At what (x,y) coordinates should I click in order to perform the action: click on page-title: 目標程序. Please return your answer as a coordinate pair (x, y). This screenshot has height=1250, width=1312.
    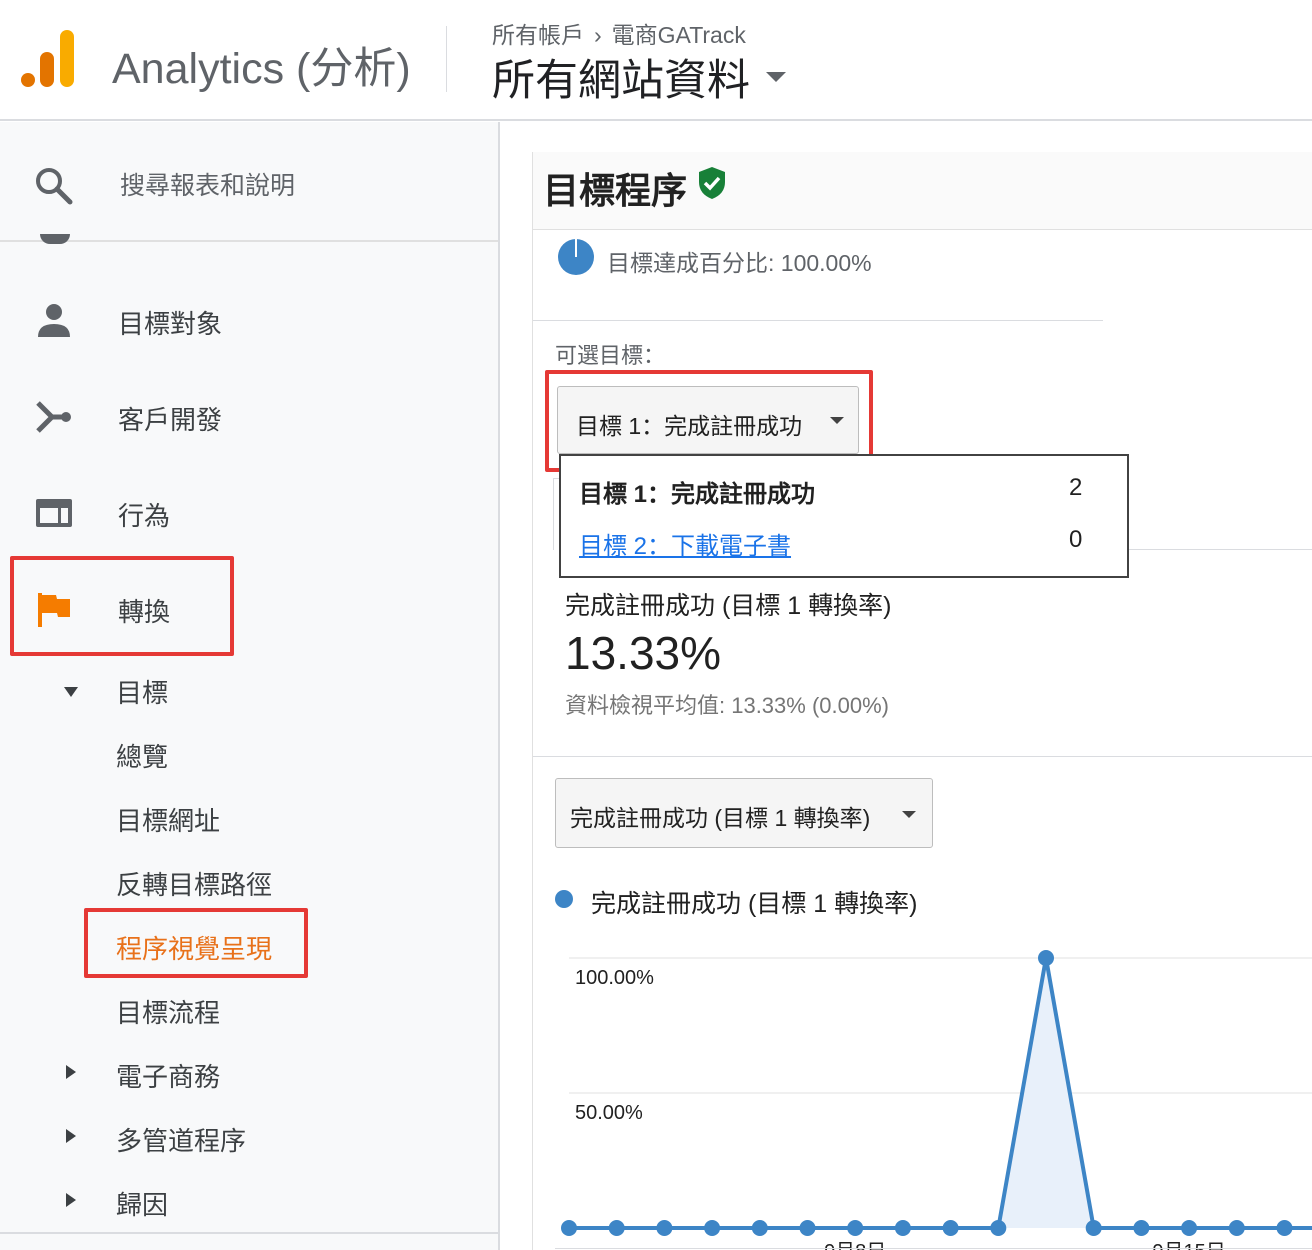
    Looking at the image, I should click on (615, 190).